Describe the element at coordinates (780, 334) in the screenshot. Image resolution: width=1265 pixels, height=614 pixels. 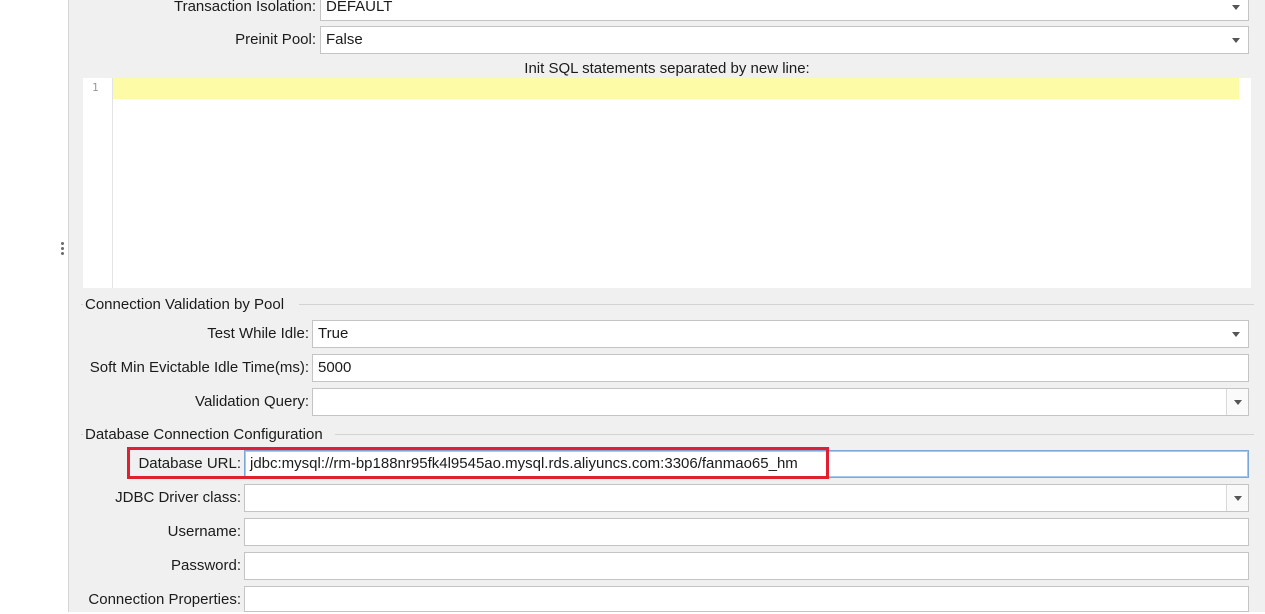
I see `test-while-idle-select: True` at that location.